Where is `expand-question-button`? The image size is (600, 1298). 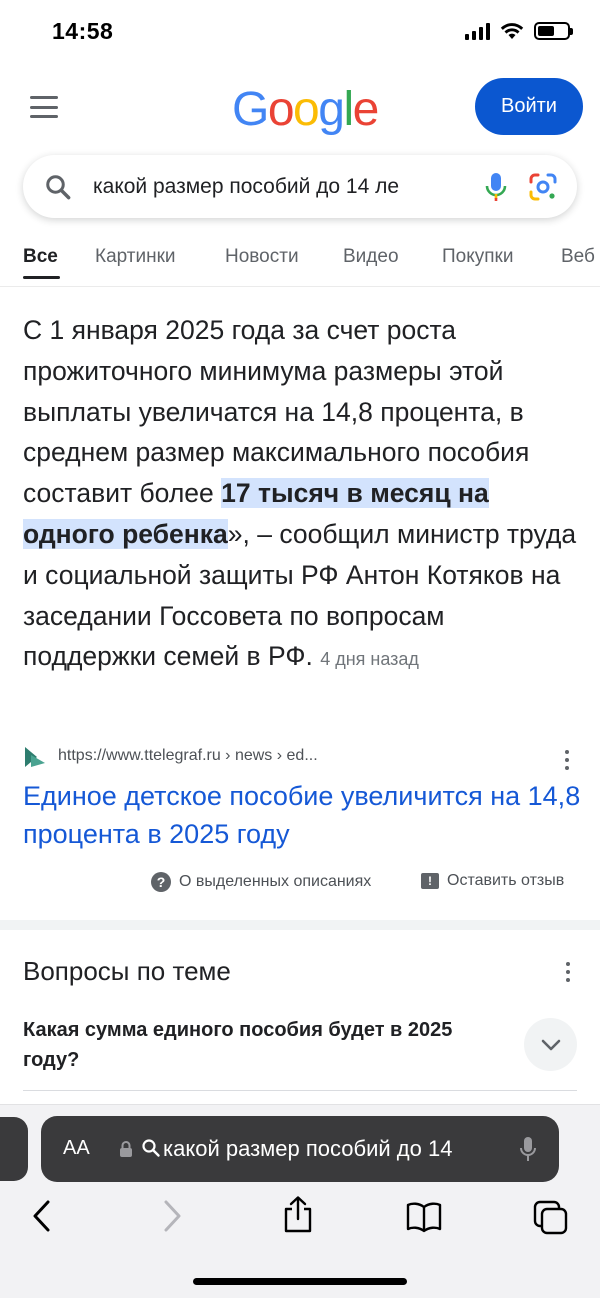 expand-question-button is located at coordinates (550, 1044).